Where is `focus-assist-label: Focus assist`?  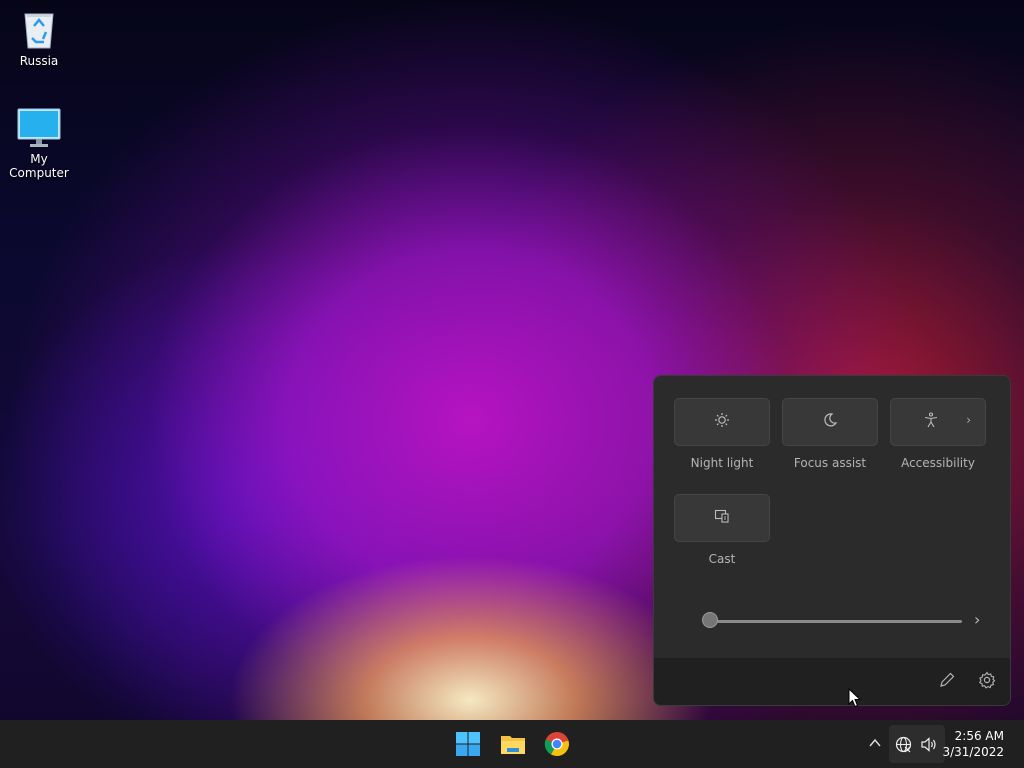
focus-assist-label: Focus assist is located at coordinates (830, 463).